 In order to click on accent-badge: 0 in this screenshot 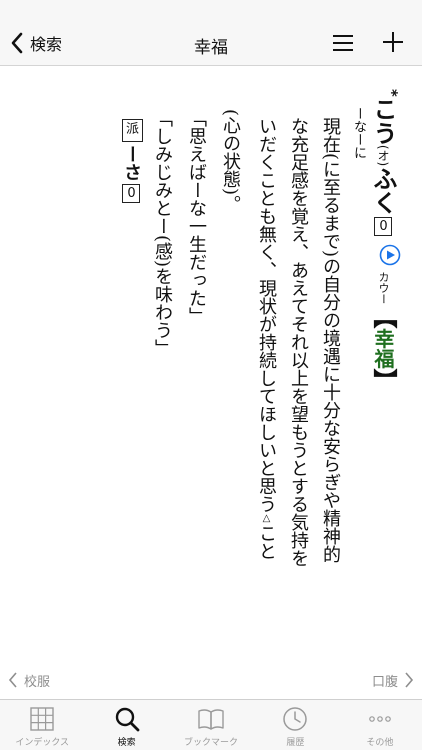, I will do `click(383, 227)`.